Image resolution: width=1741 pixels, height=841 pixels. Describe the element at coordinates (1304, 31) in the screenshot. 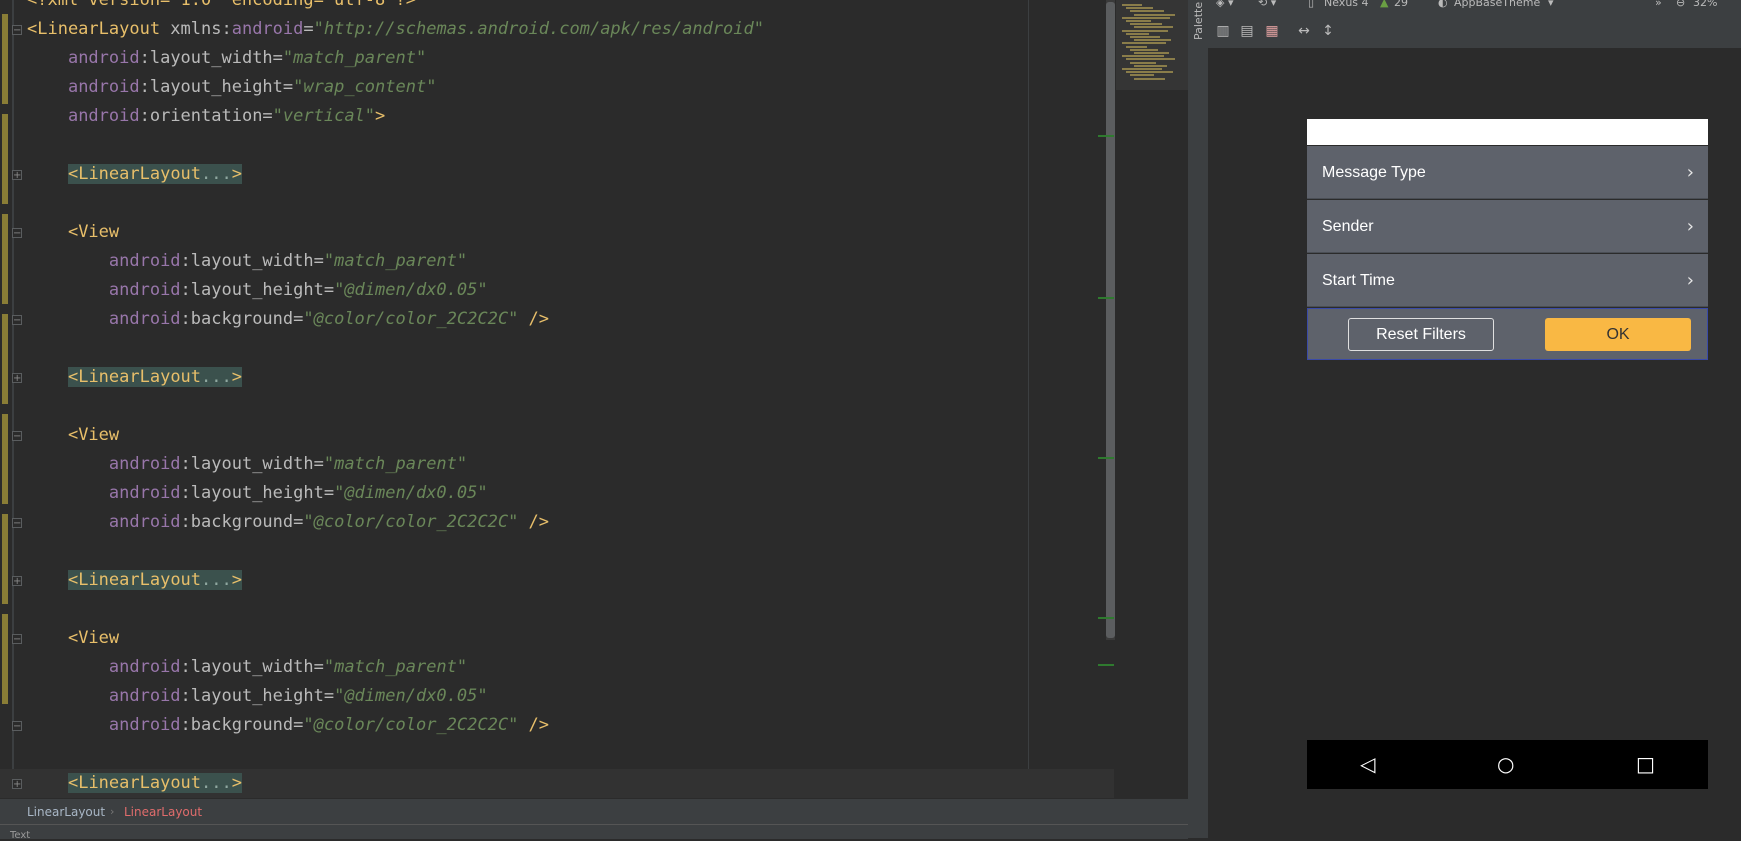

I see `horizontal-guideline-icon: ↔` at that location.